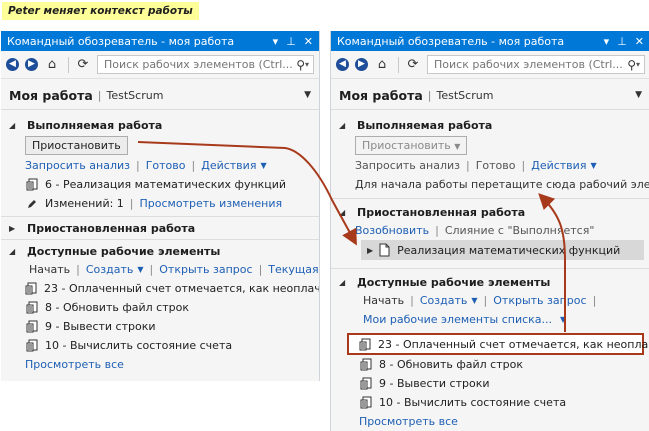 The height and width of the screenshot is (431, 649). Describe the element at coordinates (454, 282) in the screenshot. I see `section-title: Доступные рабочие элементы` at that location.